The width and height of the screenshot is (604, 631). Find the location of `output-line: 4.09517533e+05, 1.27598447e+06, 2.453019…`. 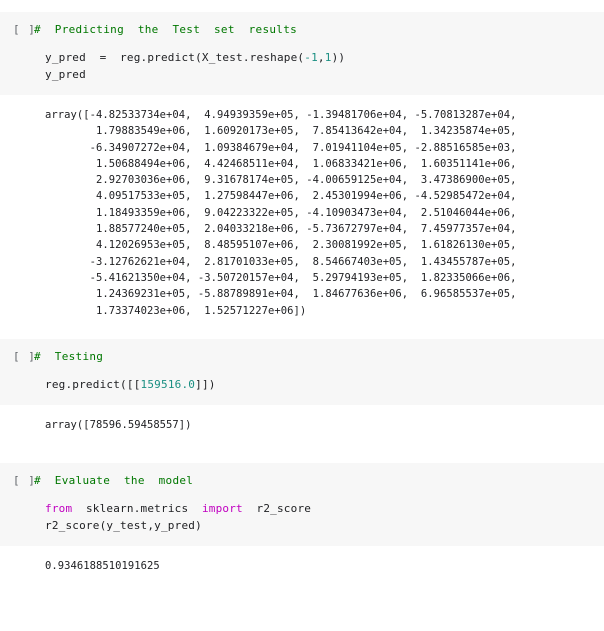

output-line: 4.09517533e+05, 1.27598447e+06, 2.453019… is located at coordinates (281, 196).